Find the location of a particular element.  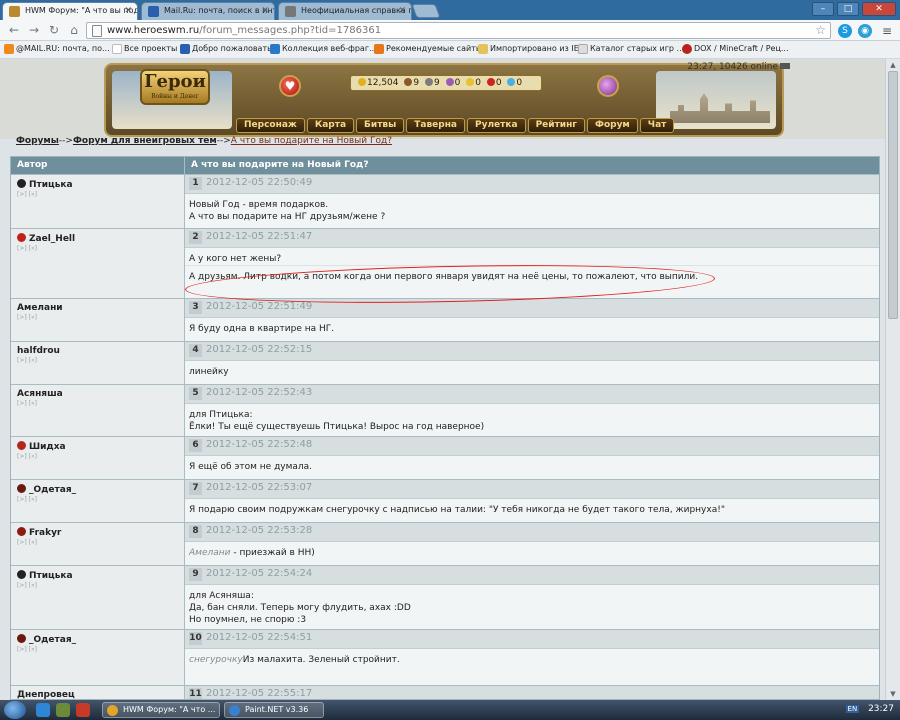

new-tab-button is located at coordinates (426, 11).